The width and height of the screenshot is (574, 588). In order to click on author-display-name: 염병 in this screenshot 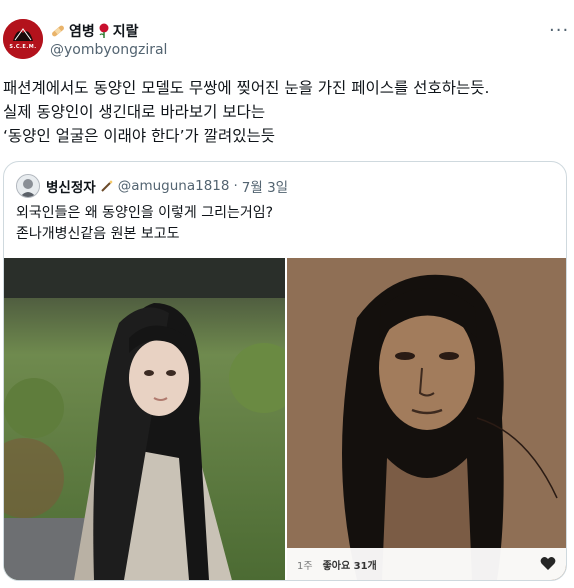, I will do `click(82, 32)`.